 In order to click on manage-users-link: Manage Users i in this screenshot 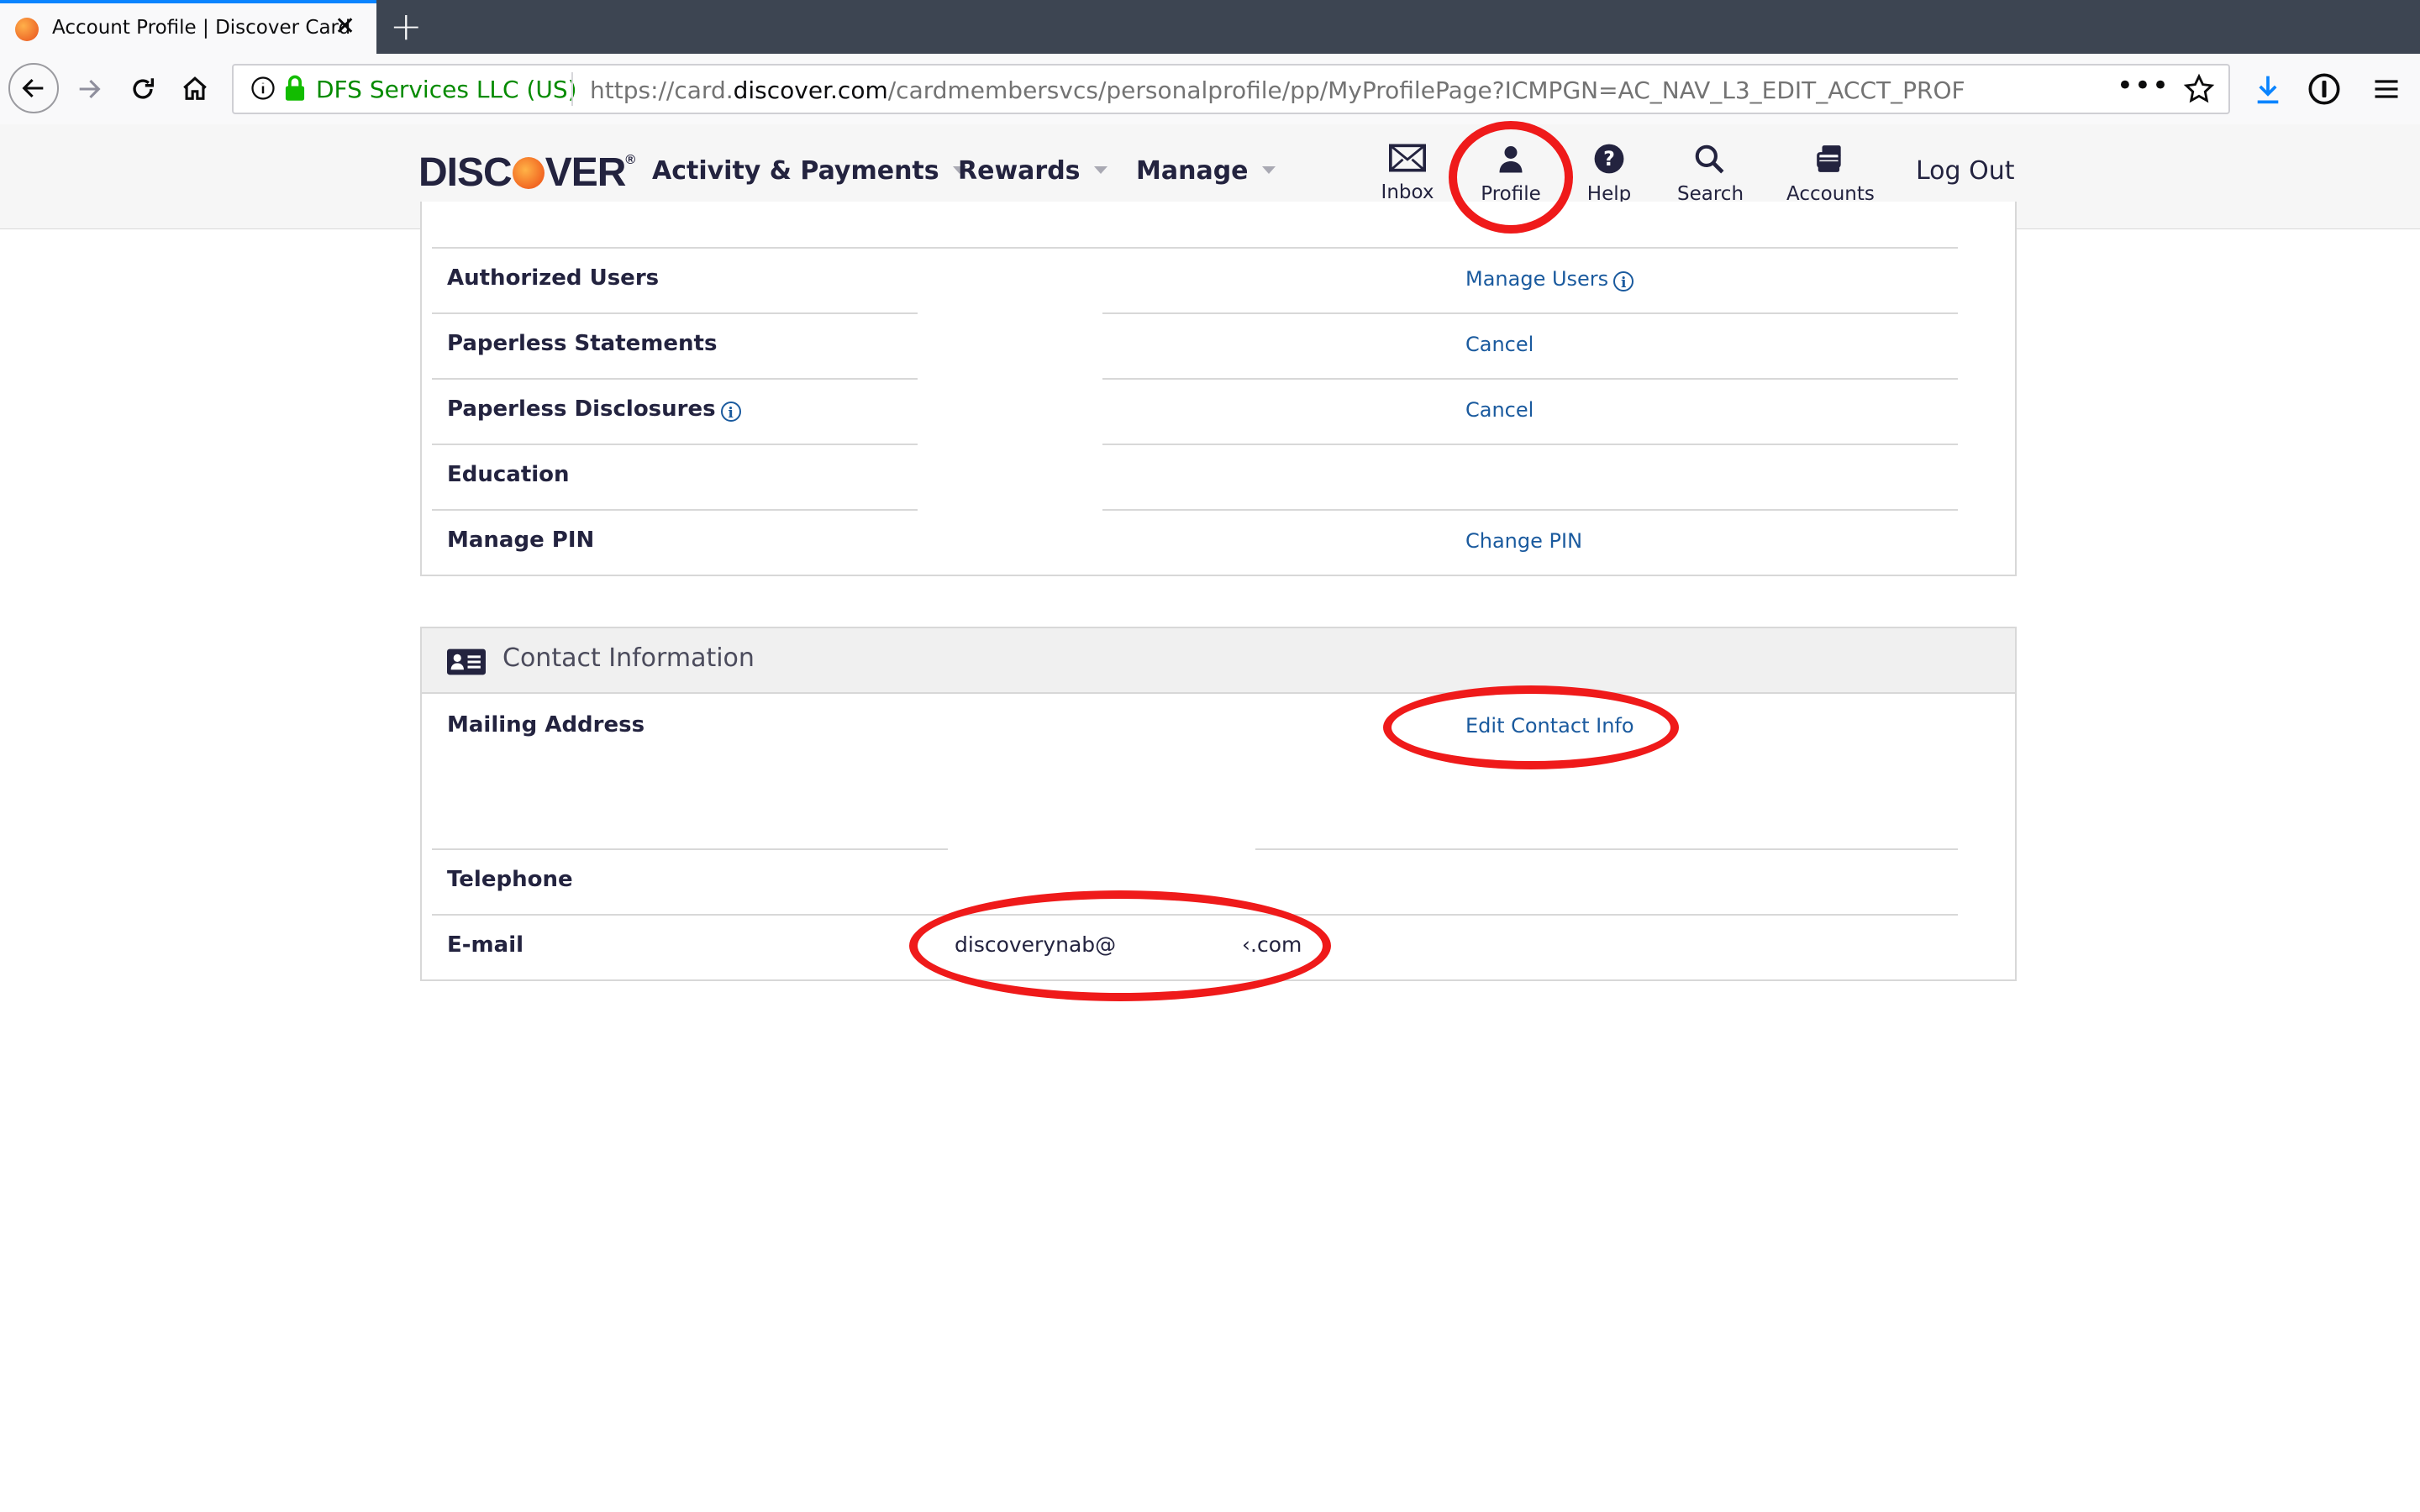, I will do `click(1549, 279)`.